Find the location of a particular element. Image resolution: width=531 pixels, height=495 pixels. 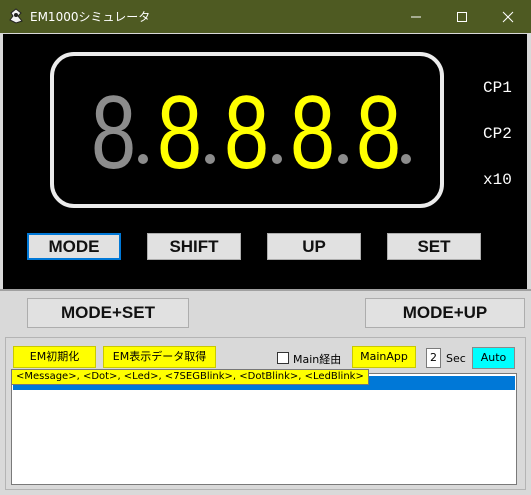

minimize-icon is located at coordinates (416, 17).